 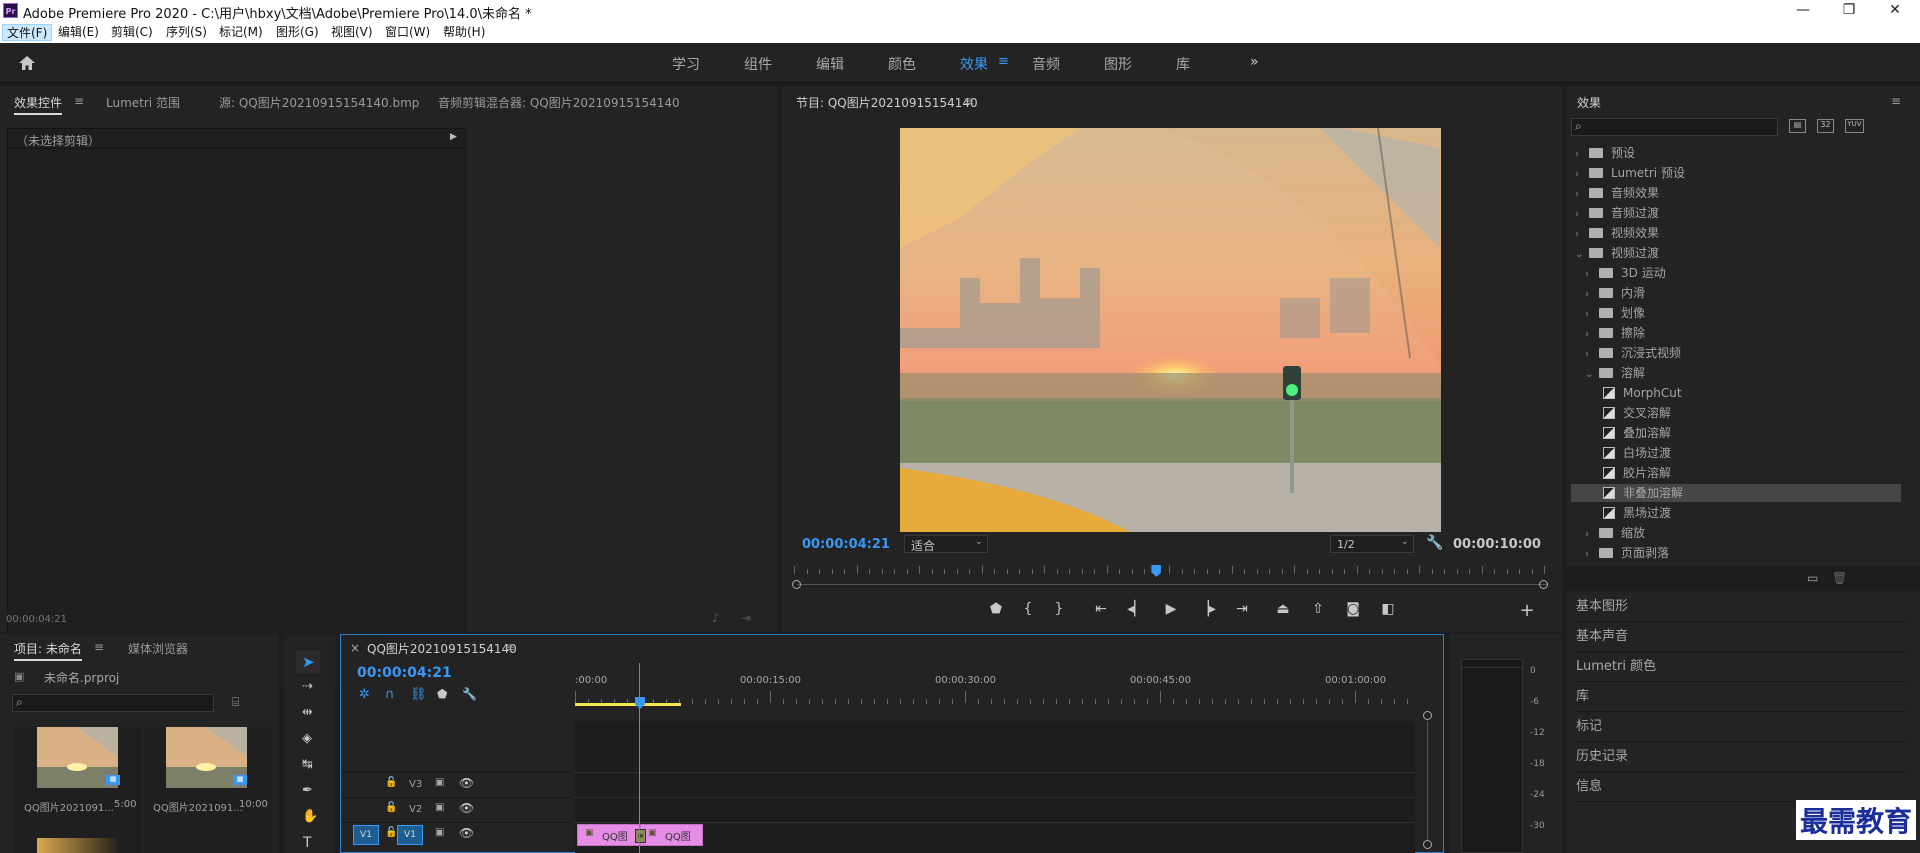 What do you see at coordinates (307, 764) in the screenshot?
I see `slip-tool-icon: ↹` at bounding box center [307, 764].